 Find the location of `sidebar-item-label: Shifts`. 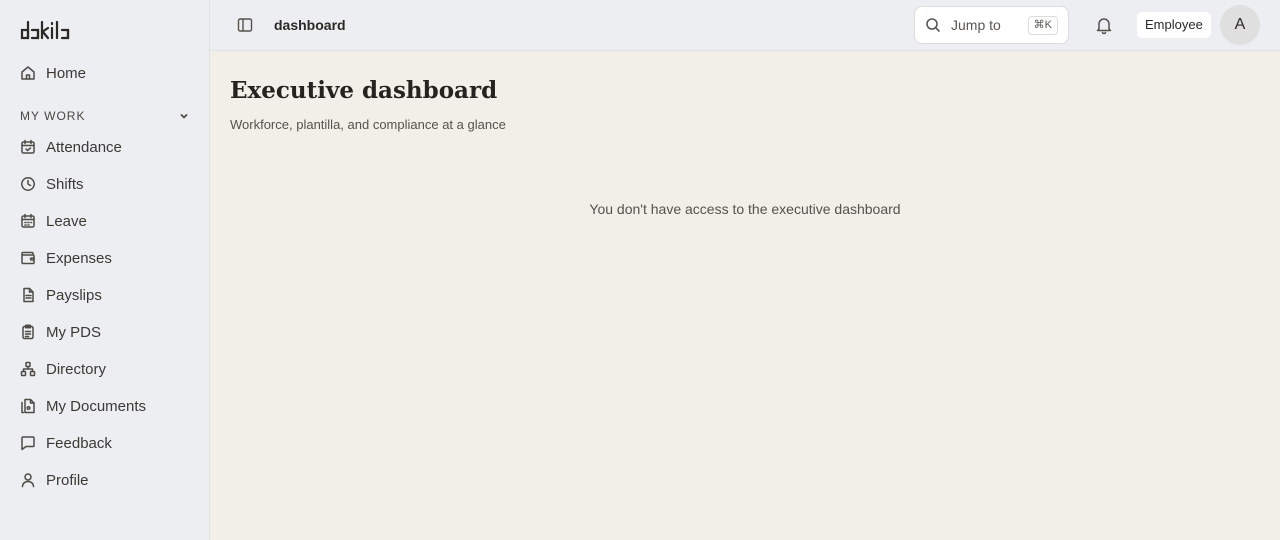

sidebar-item-label: Shifts is located at coordinates (65, 184).